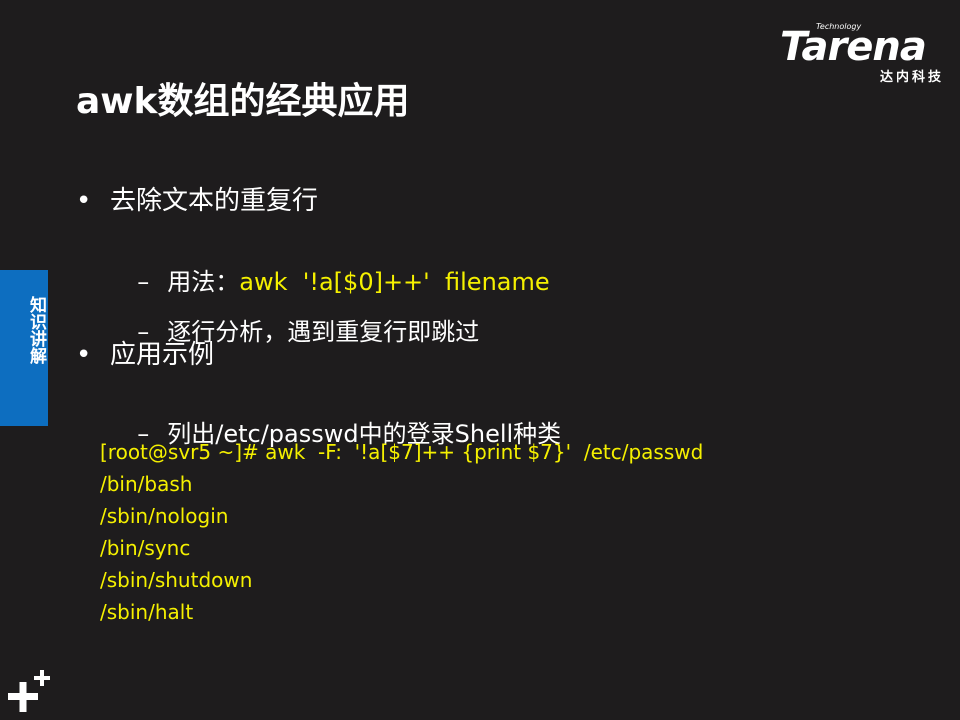 The width and height of the screenshot is (960, 720). I want to click on code-line: /sbin/halt, so click(147, 612).